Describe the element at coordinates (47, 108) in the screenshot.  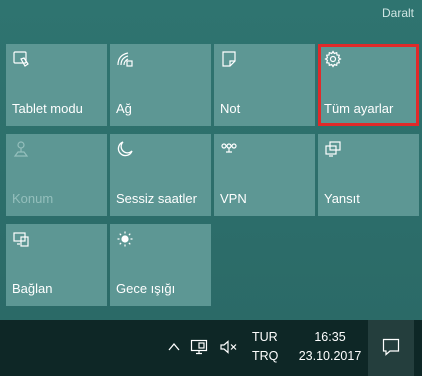
I see `tile-label: Tablet modu` at that location.